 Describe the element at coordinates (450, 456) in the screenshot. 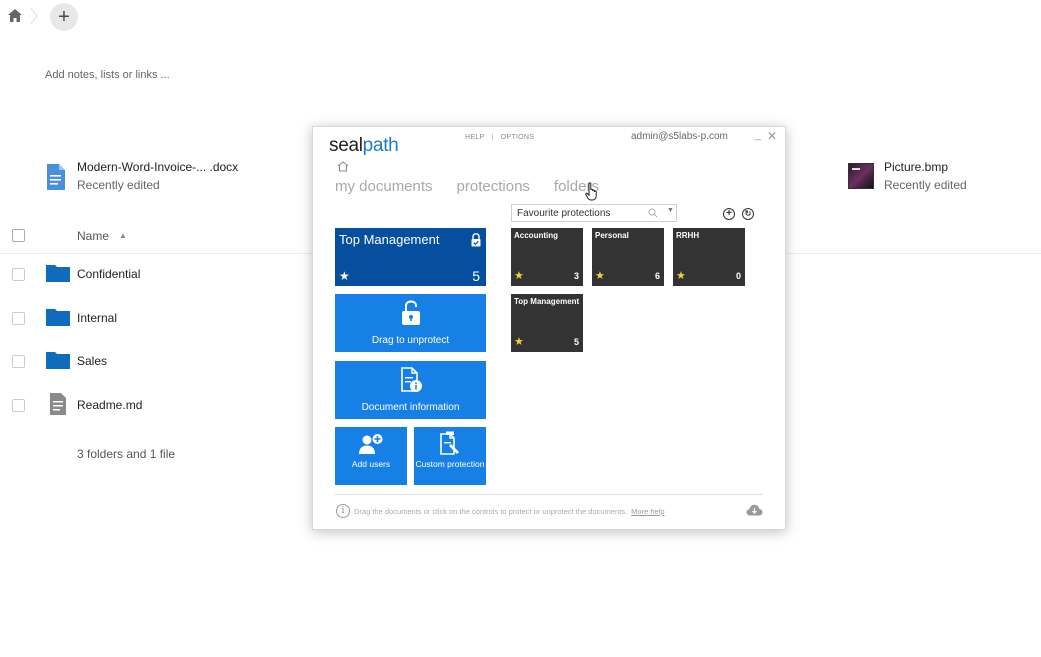

I see `custom-protection-tile: Custom protection` at that location.